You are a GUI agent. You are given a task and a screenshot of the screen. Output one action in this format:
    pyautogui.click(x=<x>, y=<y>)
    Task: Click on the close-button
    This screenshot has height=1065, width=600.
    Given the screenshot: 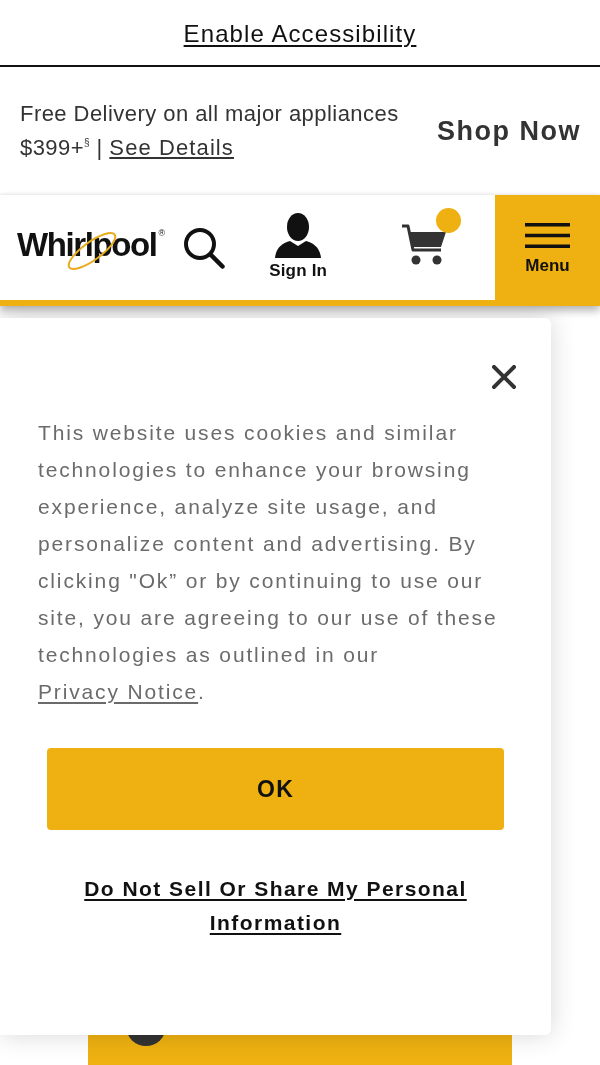 What is the action you would take?
    pyautogui.click(x=504, y=378)
    